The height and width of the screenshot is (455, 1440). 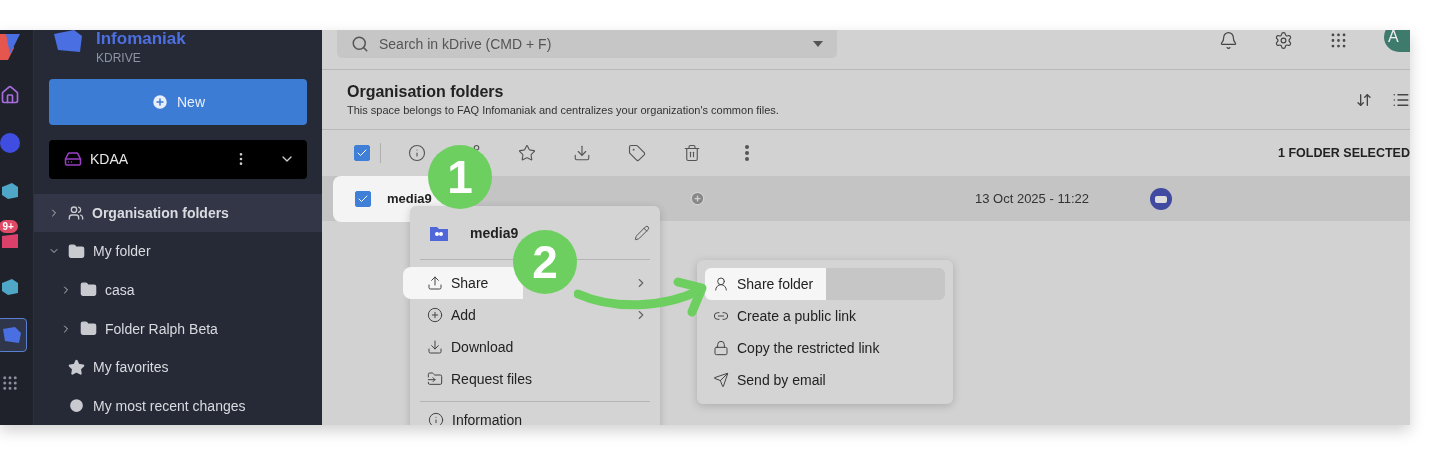 I want to click on selection-count: 1 FOLDER SELECTED, so click(x=1344, y=153).